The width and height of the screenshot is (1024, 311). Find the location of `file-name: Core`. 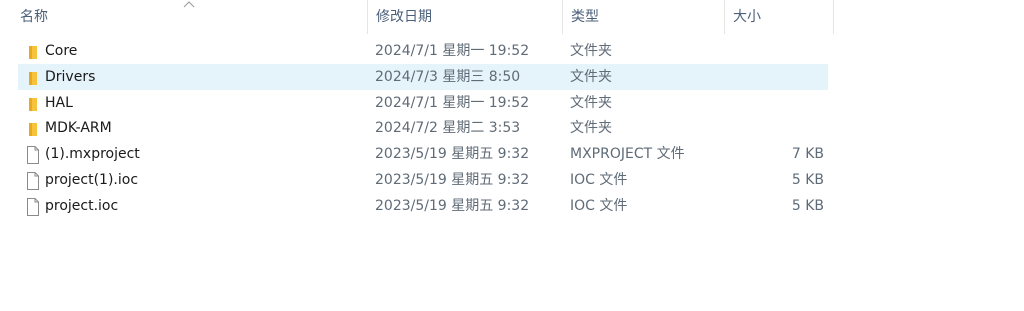

file-name: Core is located at coordinates (61, 51).